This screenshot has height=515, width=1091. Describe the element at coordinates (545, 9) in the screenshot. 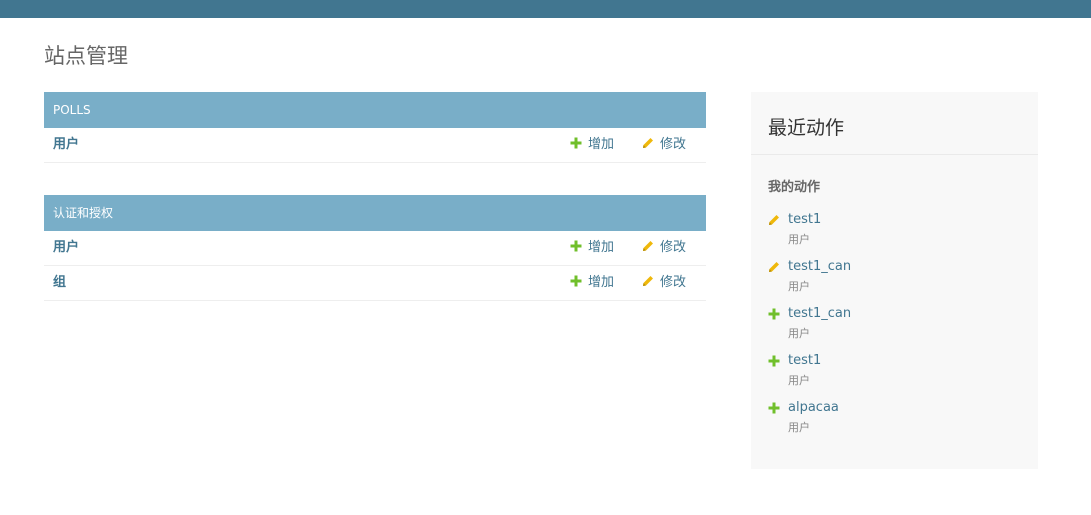

I see `top-header-bar` at that location.